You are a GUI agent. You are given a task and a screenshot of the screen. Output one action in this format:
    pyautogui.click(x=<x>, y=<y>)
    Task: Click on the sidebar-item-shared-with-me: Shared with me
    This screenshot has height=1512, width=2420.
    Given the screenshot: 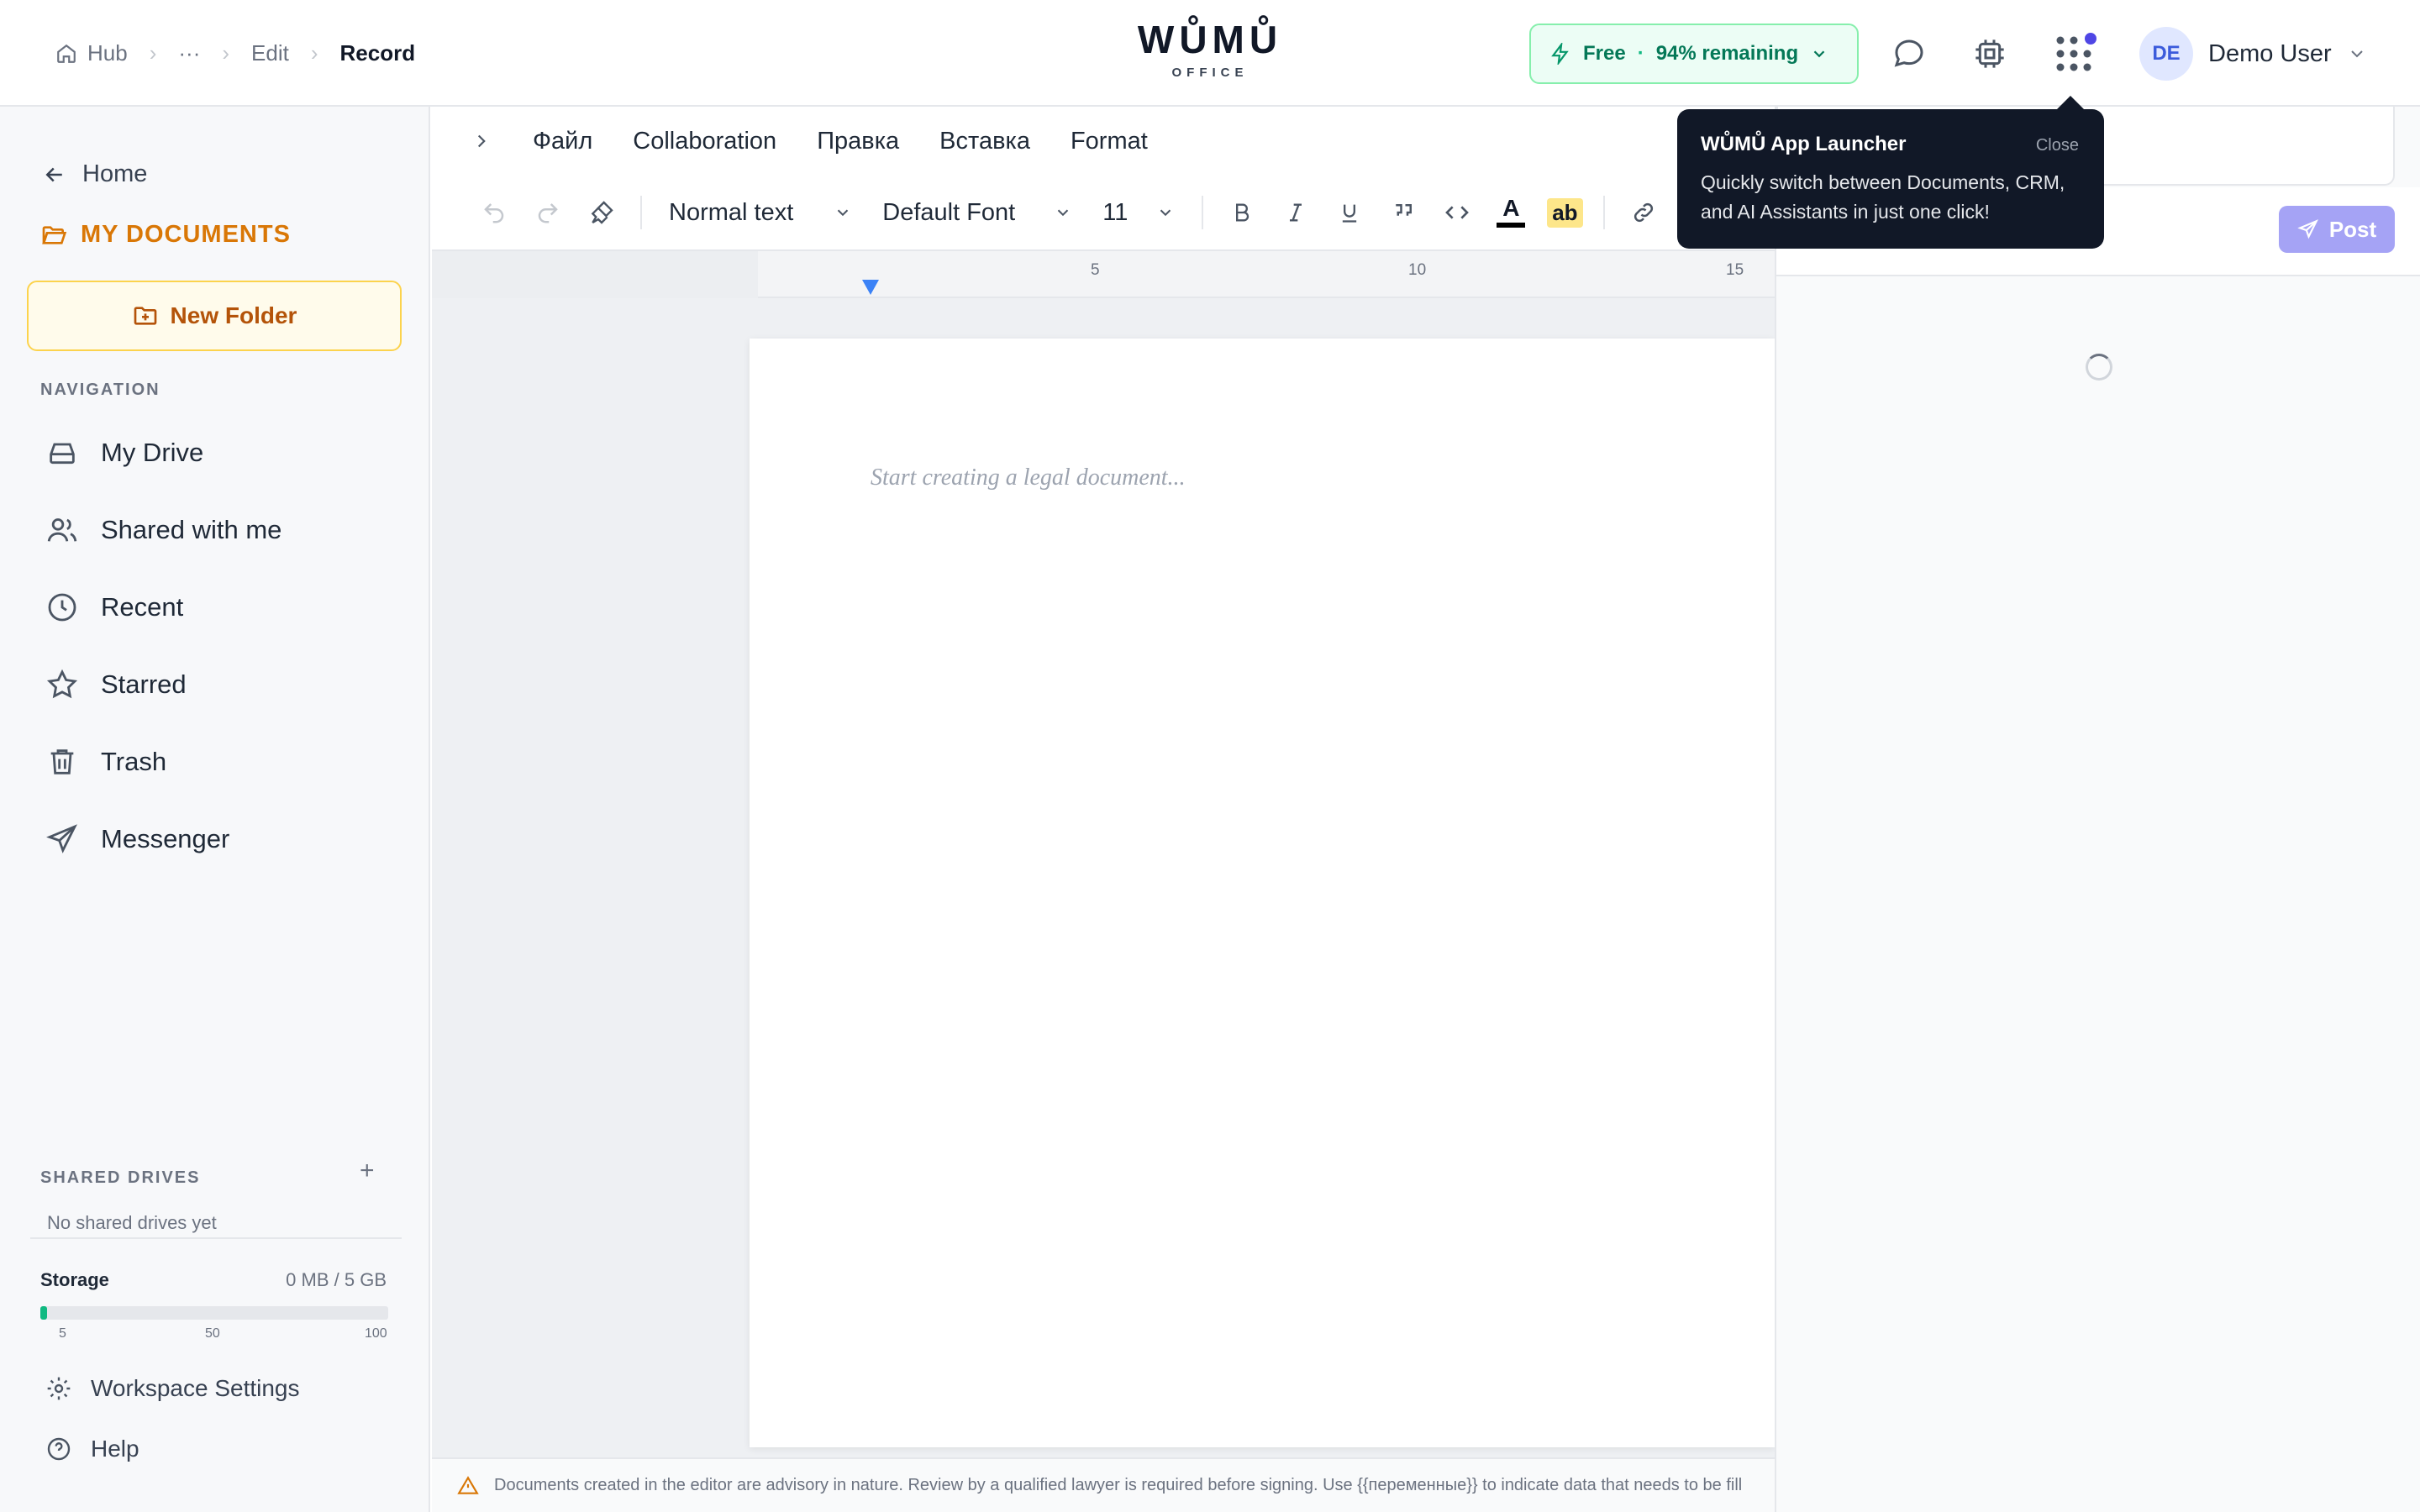 What is the action you would take?
    pyautogui.click(x=214, y=530)
    